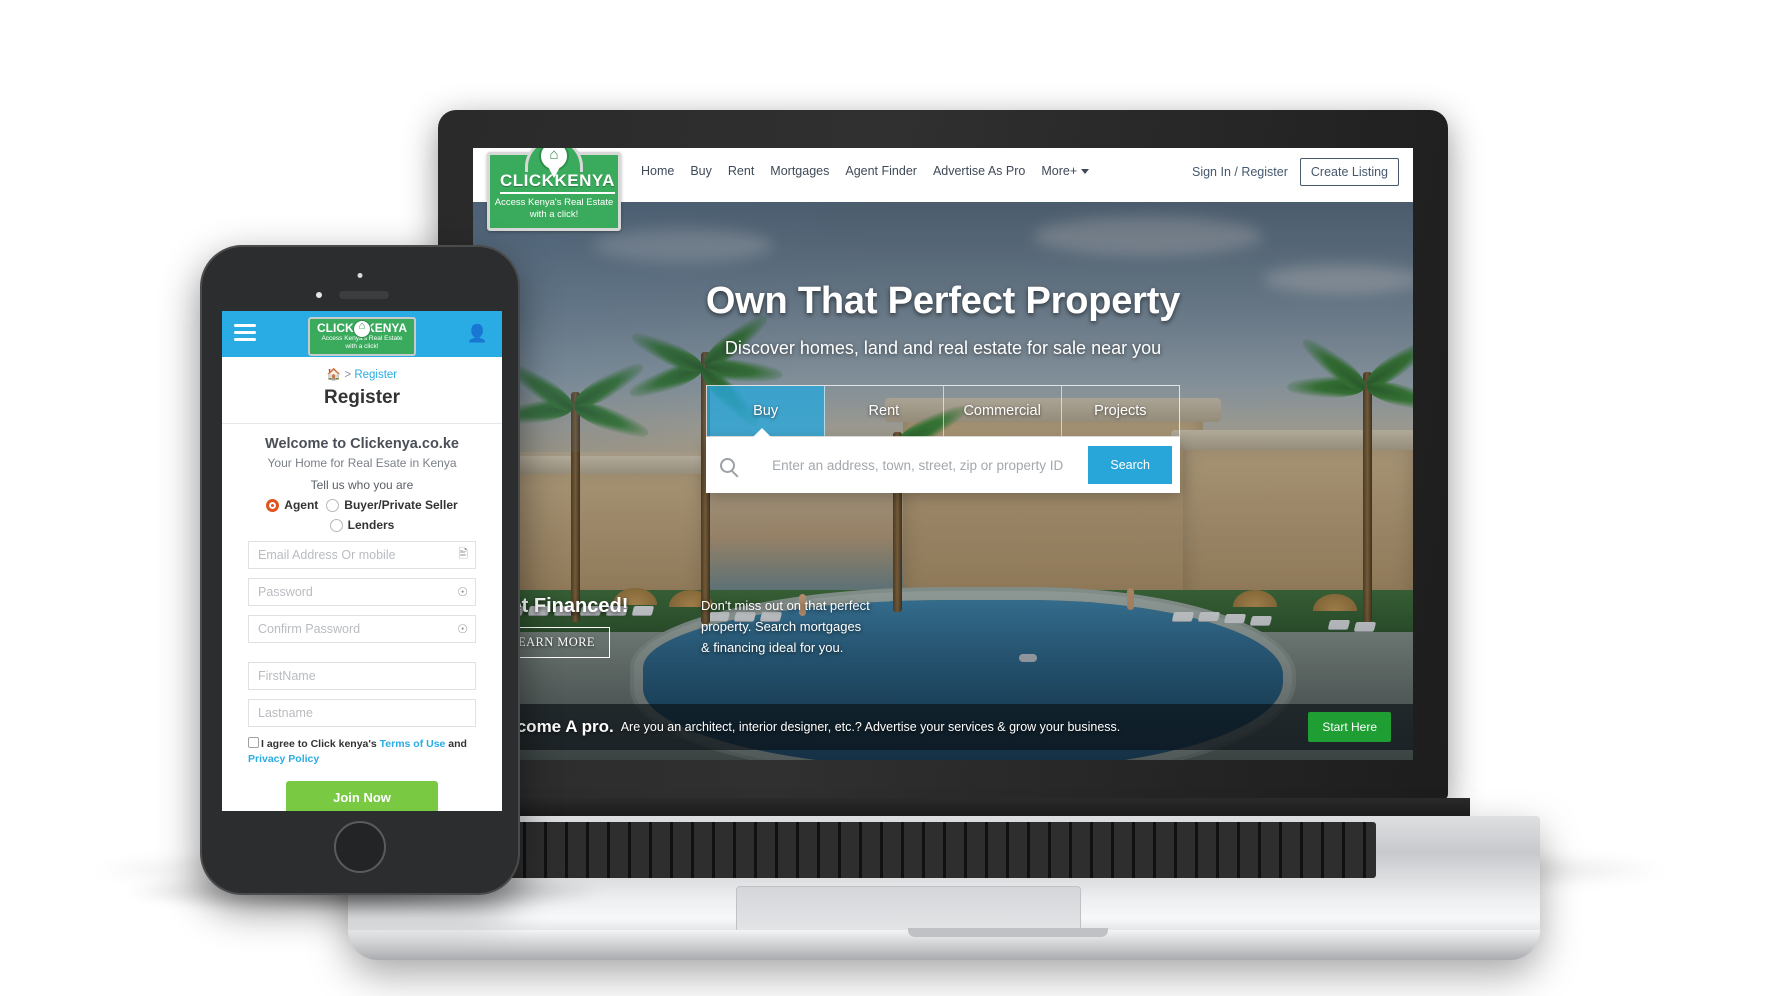 This screenshot has width=1773, height=996. I want to click on laptop-front-notch, so click(1008, 932).